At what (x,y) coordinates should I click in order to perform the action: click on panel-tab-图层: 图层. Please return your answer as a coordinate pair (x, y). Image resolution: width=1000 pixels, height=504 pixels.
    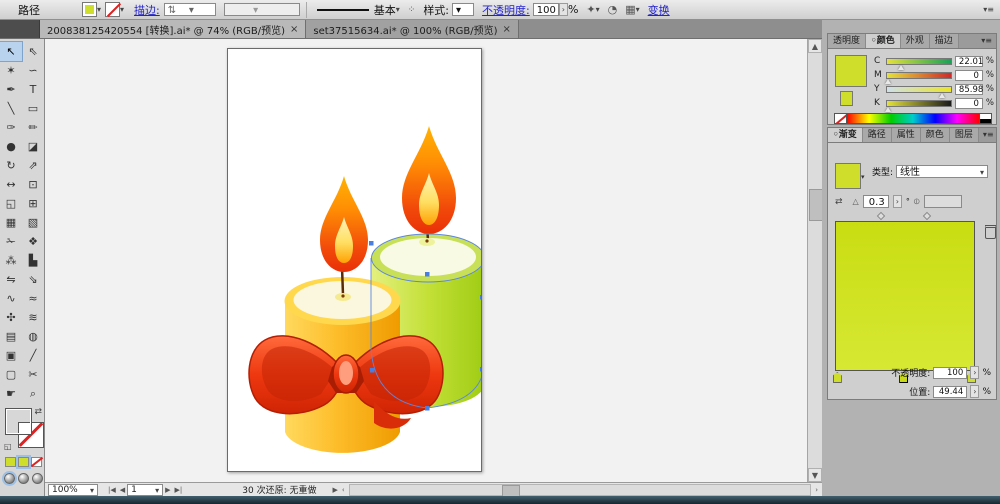
    Looking at the image, I should click on (964, 135).